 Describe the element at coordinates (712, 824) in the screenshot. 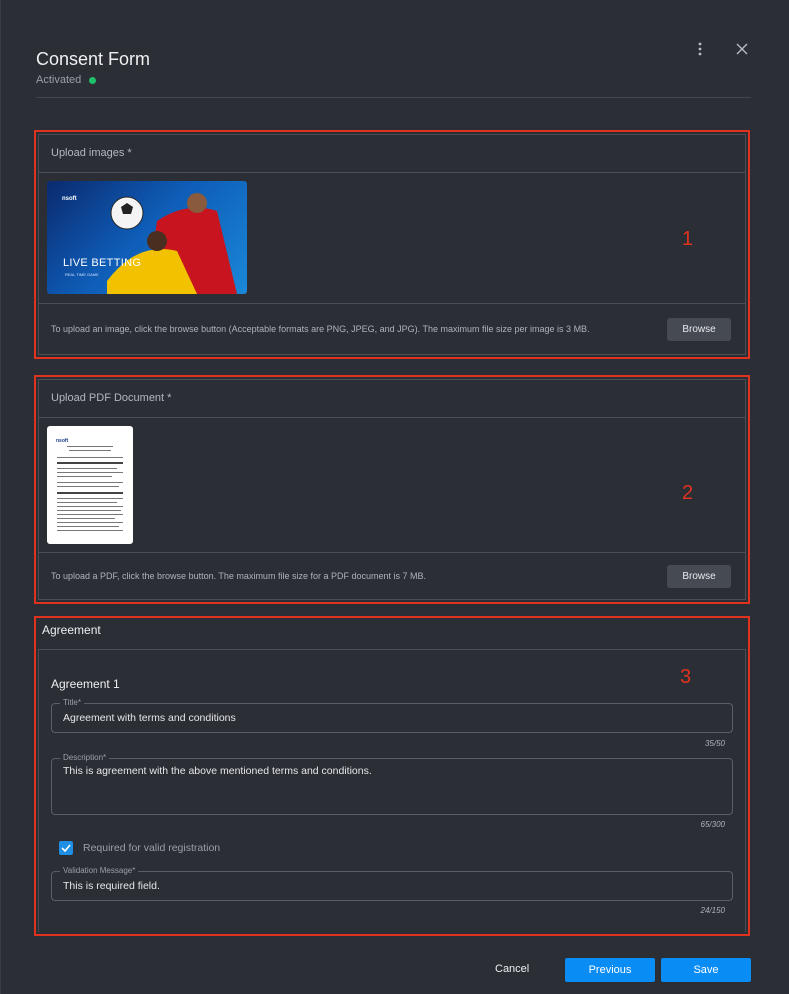

I see `description-char-counter: 65/300` at that location.